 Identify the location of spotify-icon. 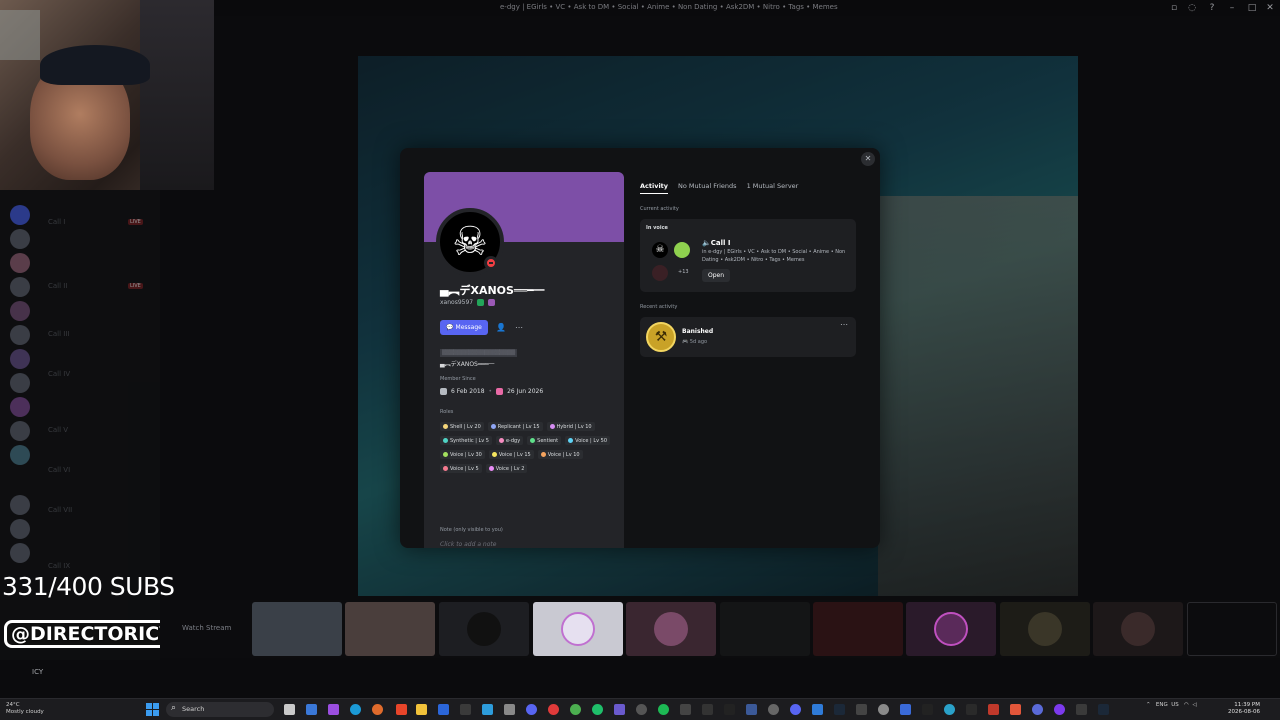
(663, 709).